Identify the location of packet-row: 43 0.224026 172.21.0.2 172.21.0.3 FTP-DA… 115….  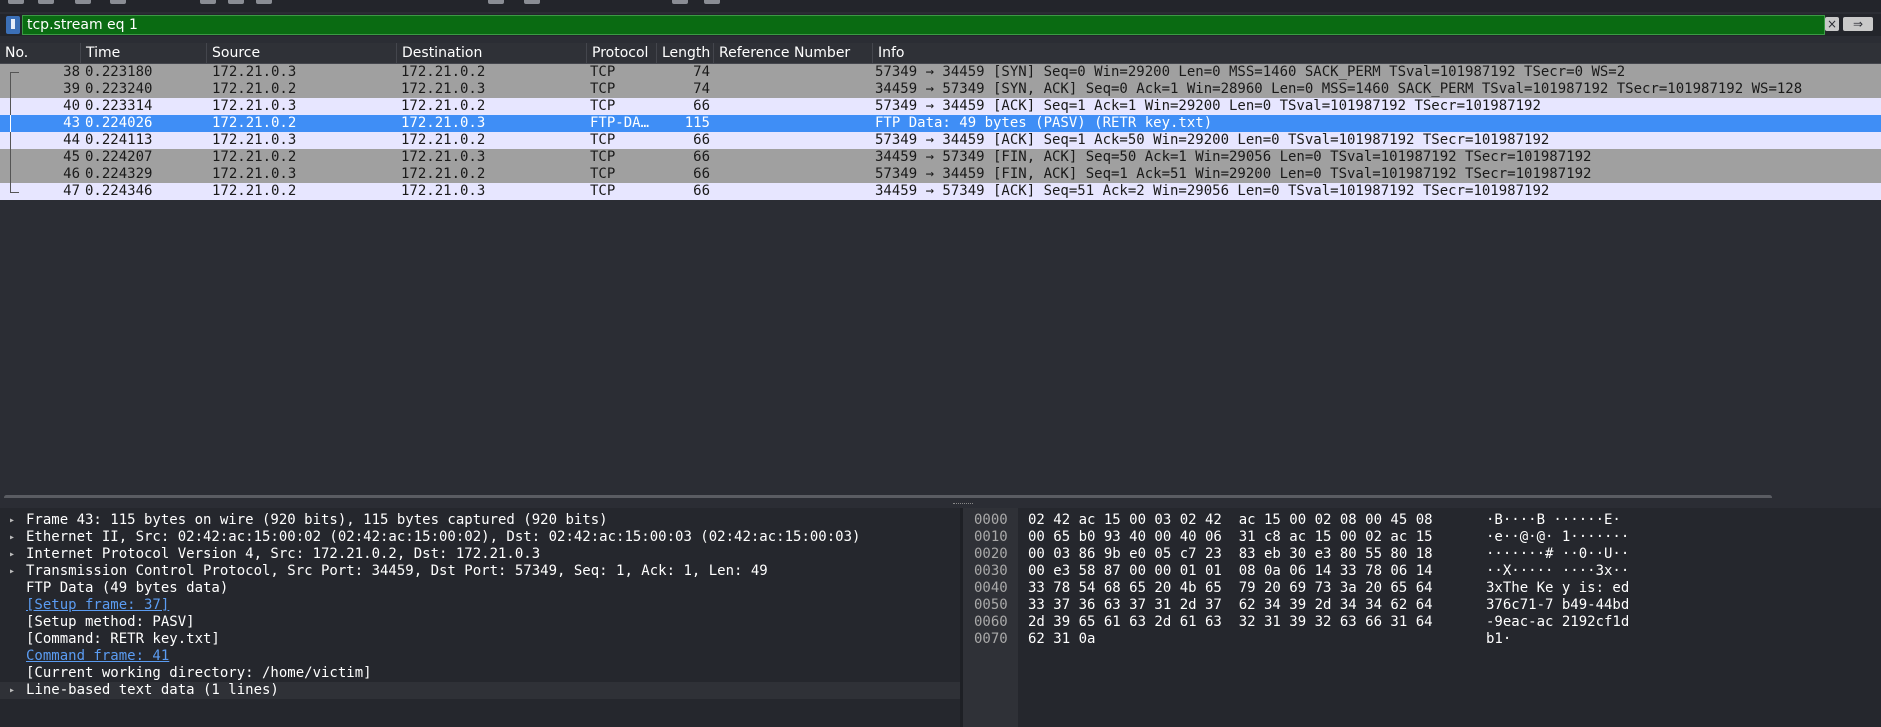
(940, 123).